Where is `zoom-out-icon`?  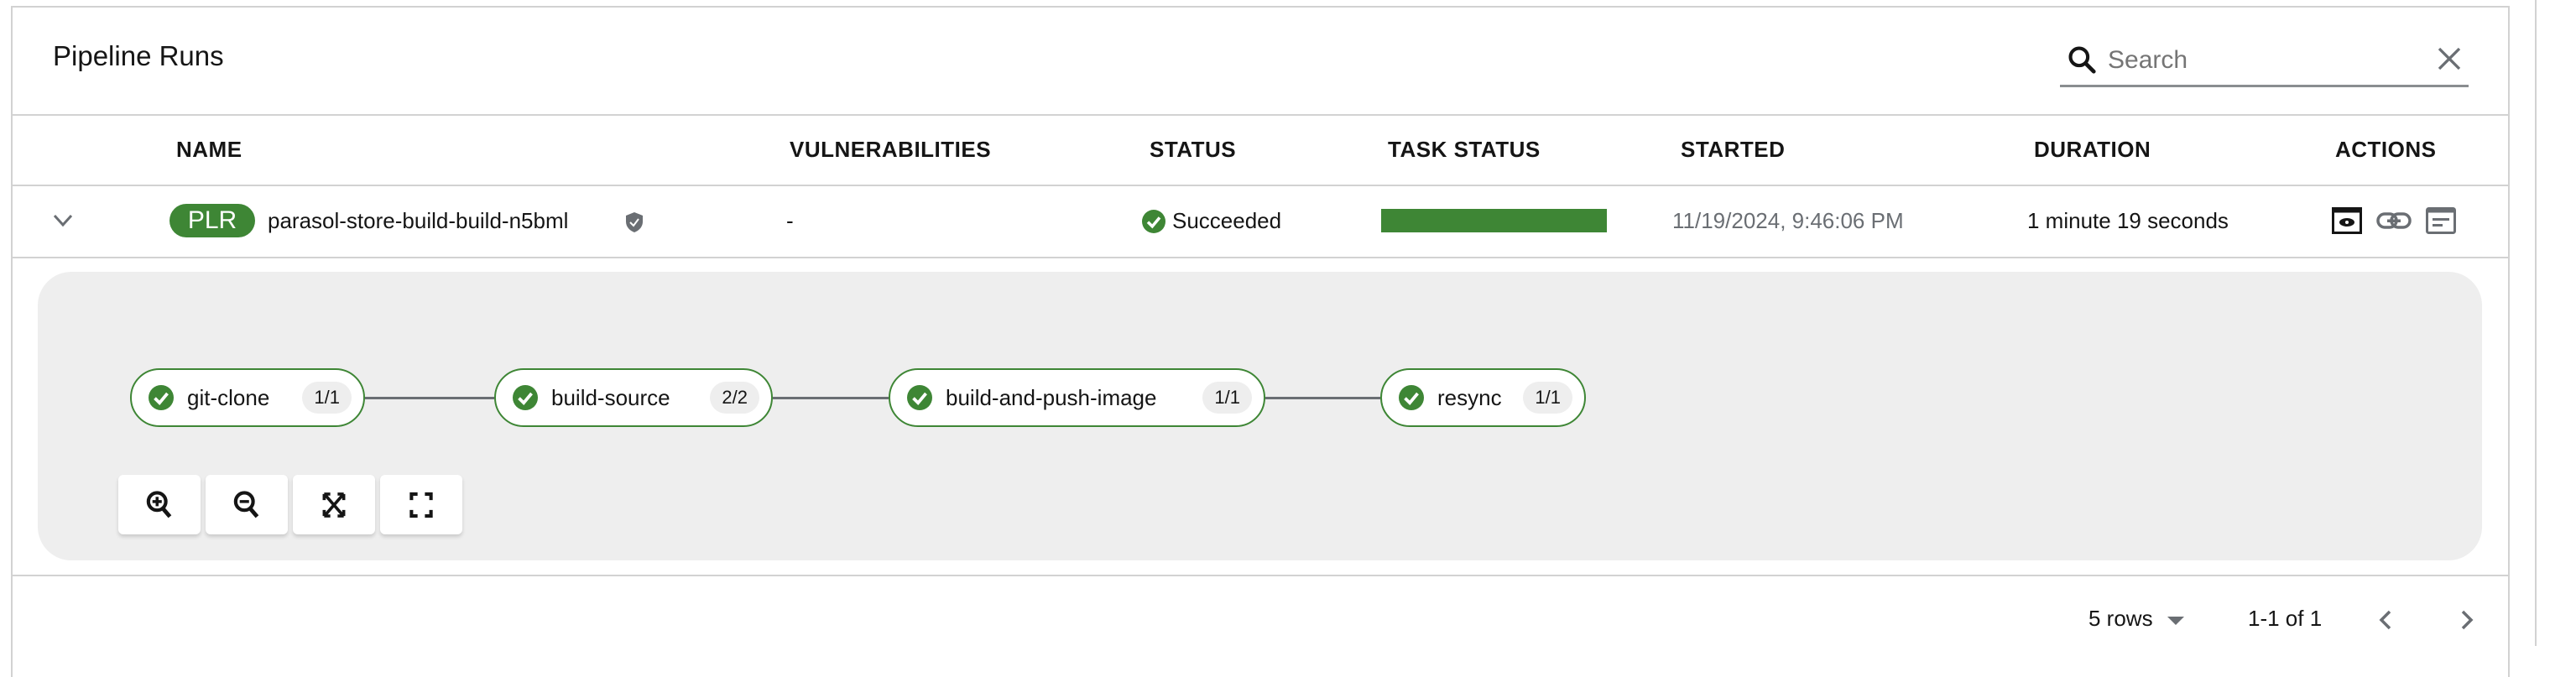
zoom-out-icon is located at coordinates (246, 504).